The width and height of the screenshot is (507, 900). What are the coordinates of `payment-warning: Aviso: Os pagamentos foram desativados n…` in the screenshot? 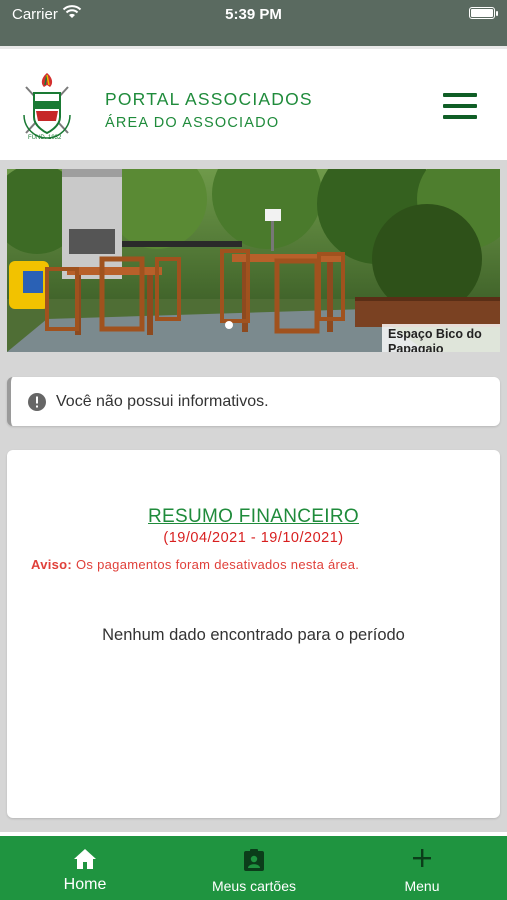 It's located at (195, 564).